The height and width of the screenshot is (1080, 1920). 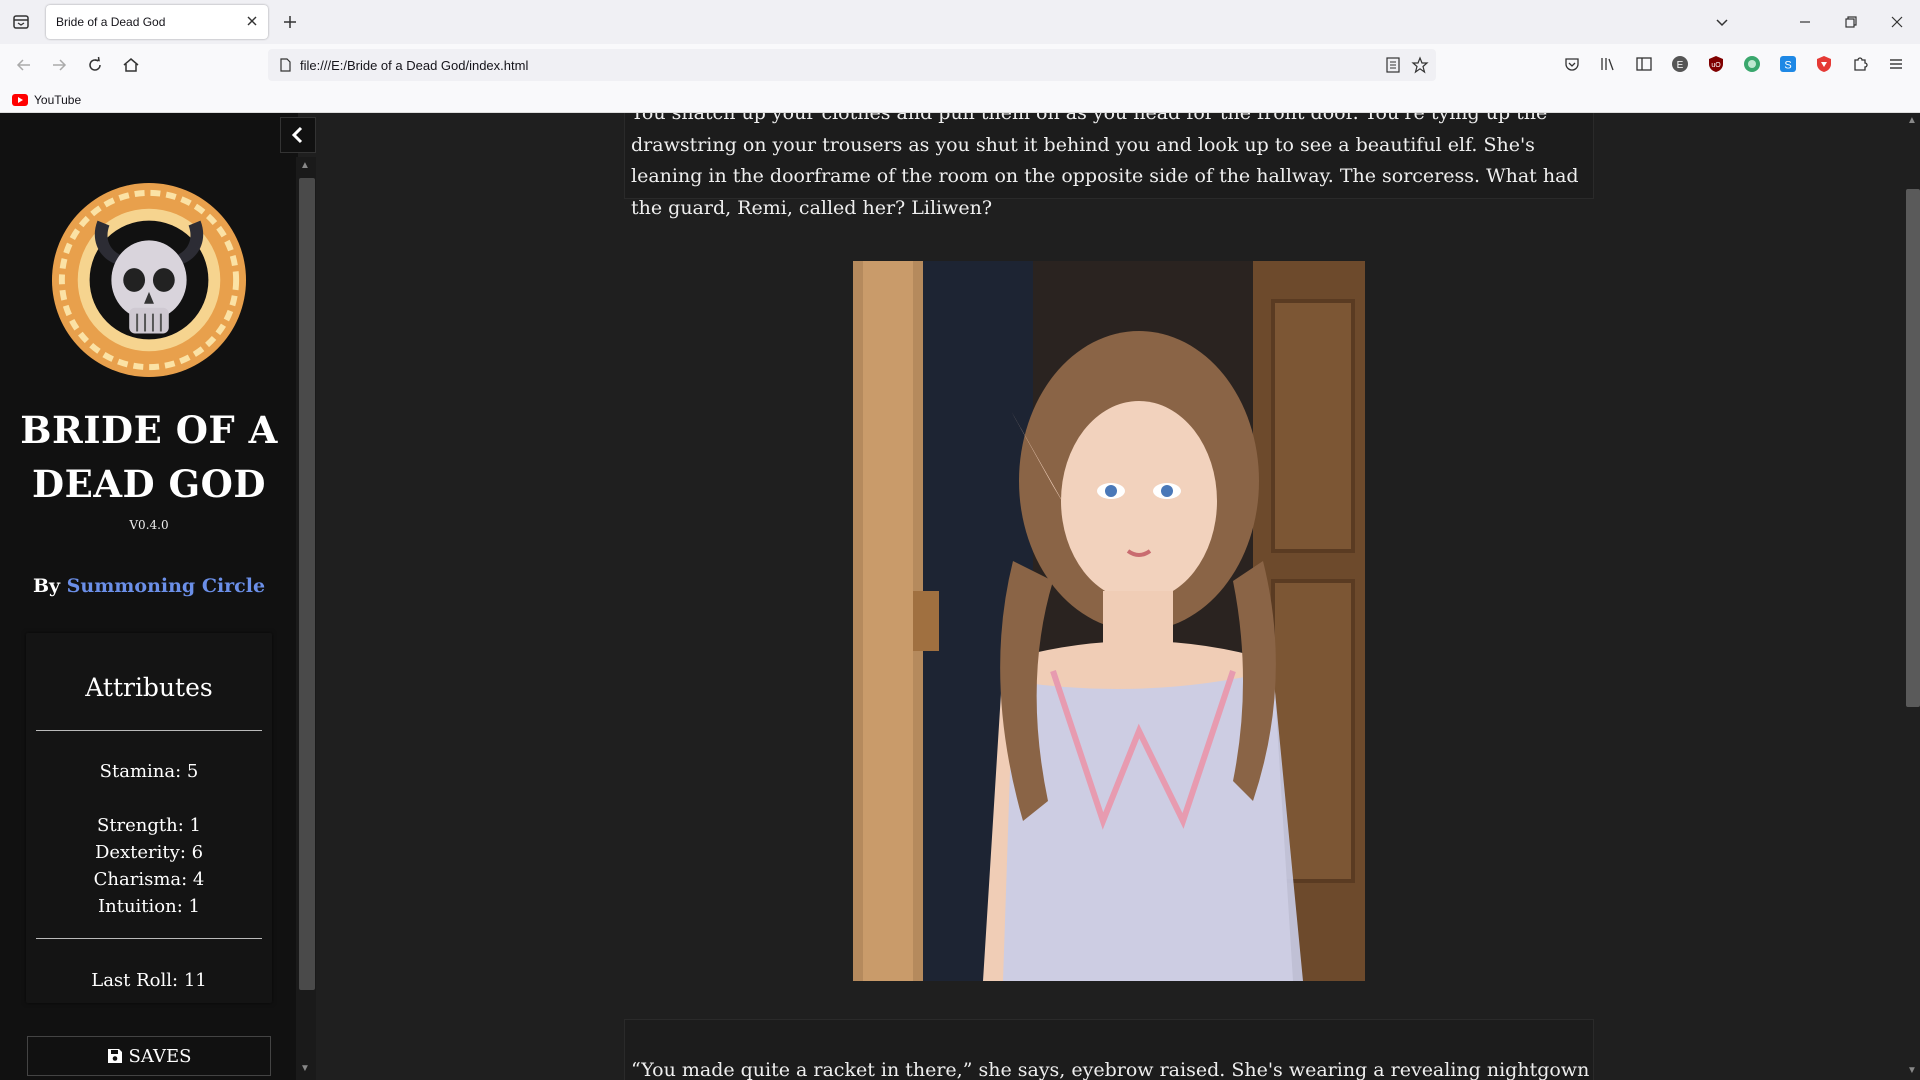 I want to click on collapse-sidebar-button, so click(x=298, y=135).